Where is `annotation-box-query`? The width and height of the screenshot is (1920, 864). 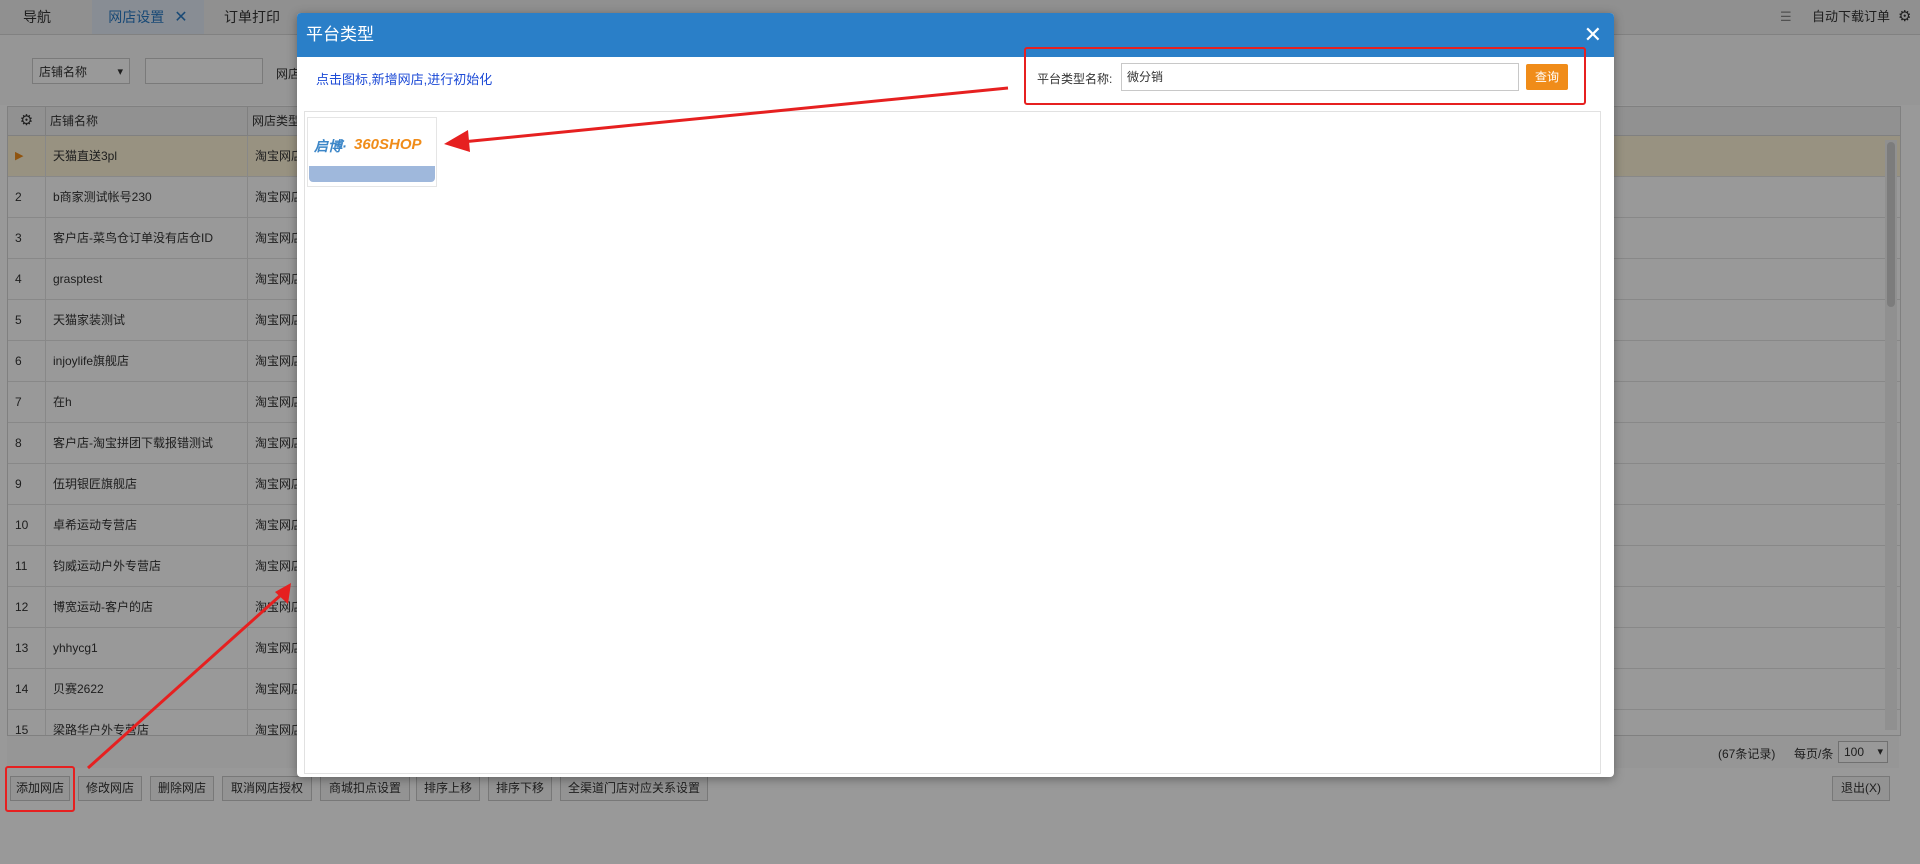 annotation-box-query is located at coordinates (1305, 76).